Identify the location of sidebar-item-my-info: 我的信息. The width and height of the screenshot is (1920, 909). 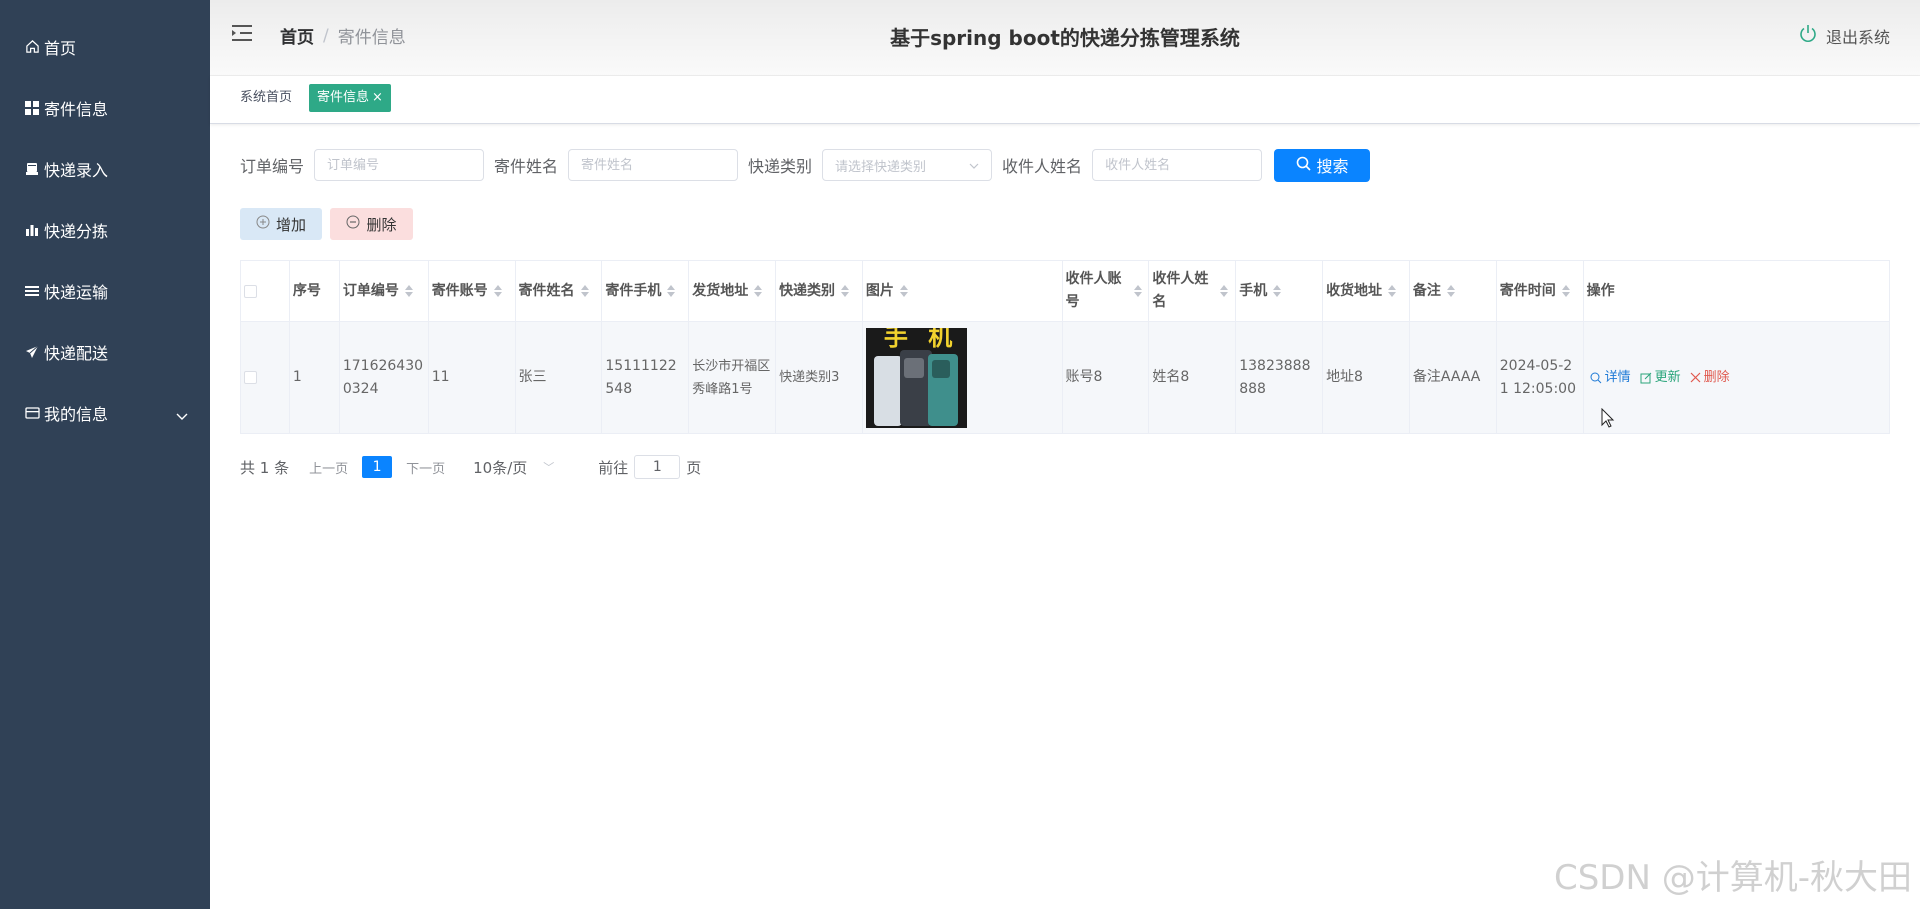
(105, 412).